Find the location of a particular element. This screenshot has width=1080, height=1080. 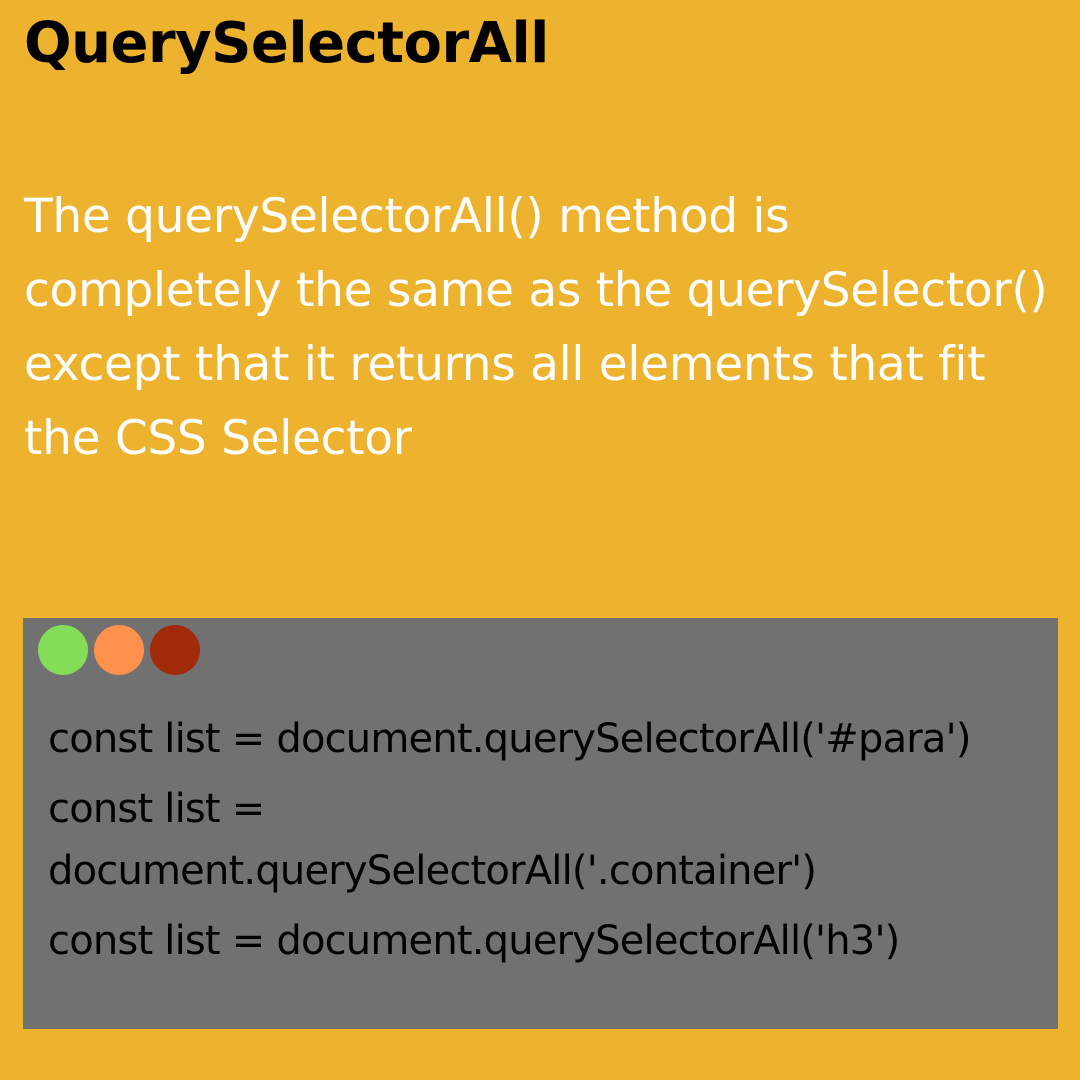

window-controls is located at coordinates (119, 650).